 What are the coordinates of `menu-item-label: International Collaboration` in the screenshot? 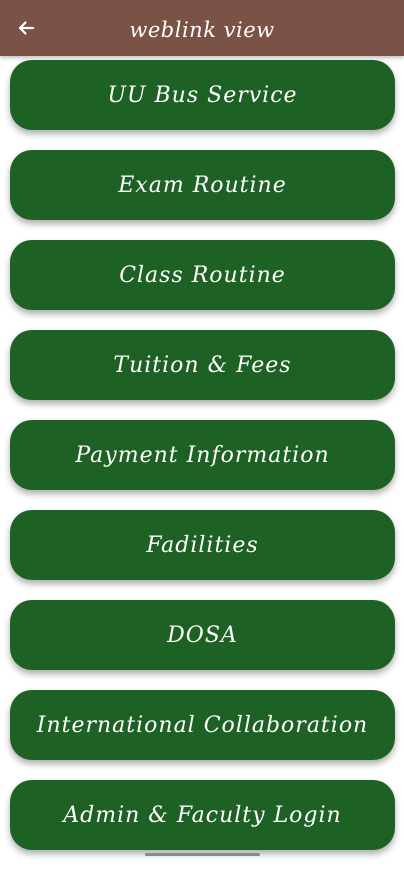 It's located at (202, 725).